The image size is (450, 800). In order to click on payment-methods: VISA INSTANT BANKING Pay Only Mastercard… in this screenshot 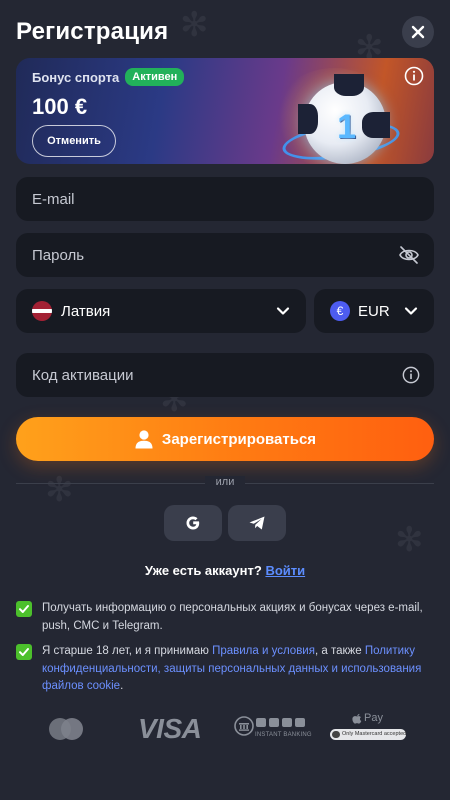, I will do `click(225, 729)`.